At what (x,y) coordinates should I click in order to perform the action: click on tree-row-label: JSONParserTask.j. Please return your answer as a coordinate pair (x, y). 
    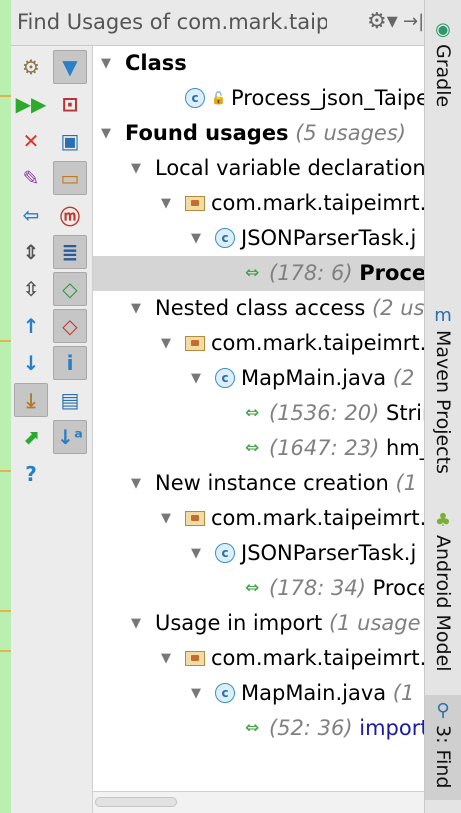
    Looking at the image, I should click on (328, 553).